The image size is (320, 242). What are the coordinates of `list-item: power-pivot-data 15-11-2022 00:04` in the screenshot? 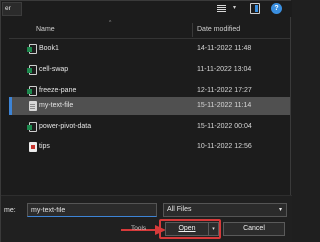 It's located at (149, 127).